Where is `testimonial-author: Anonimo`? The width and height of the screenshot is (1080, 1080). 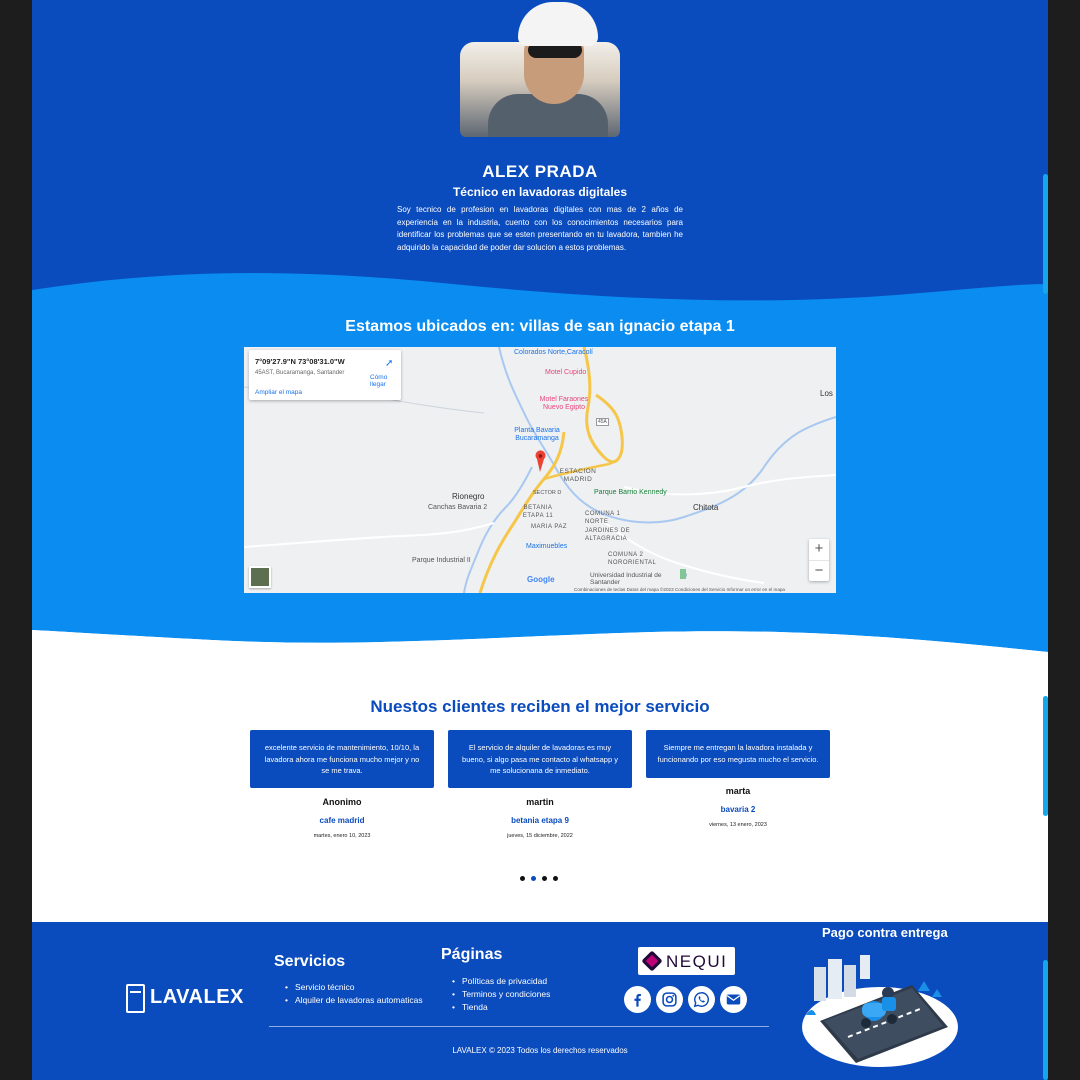 testimonial-author: Anonimo is located at coordinates (342, 802).